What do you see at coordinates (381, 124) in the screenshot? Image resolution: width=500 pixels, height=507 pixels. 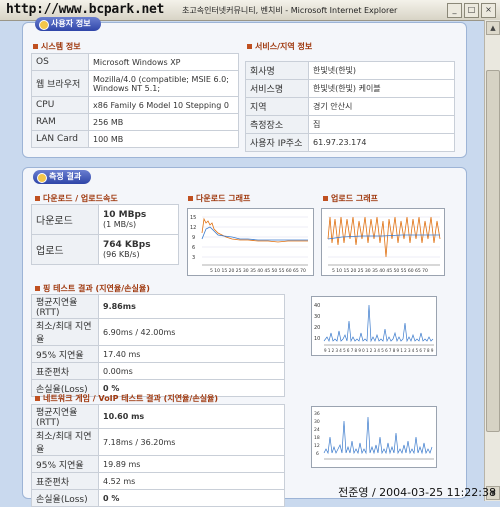 I see `row-value: 집` at bounding box center [381, 124].